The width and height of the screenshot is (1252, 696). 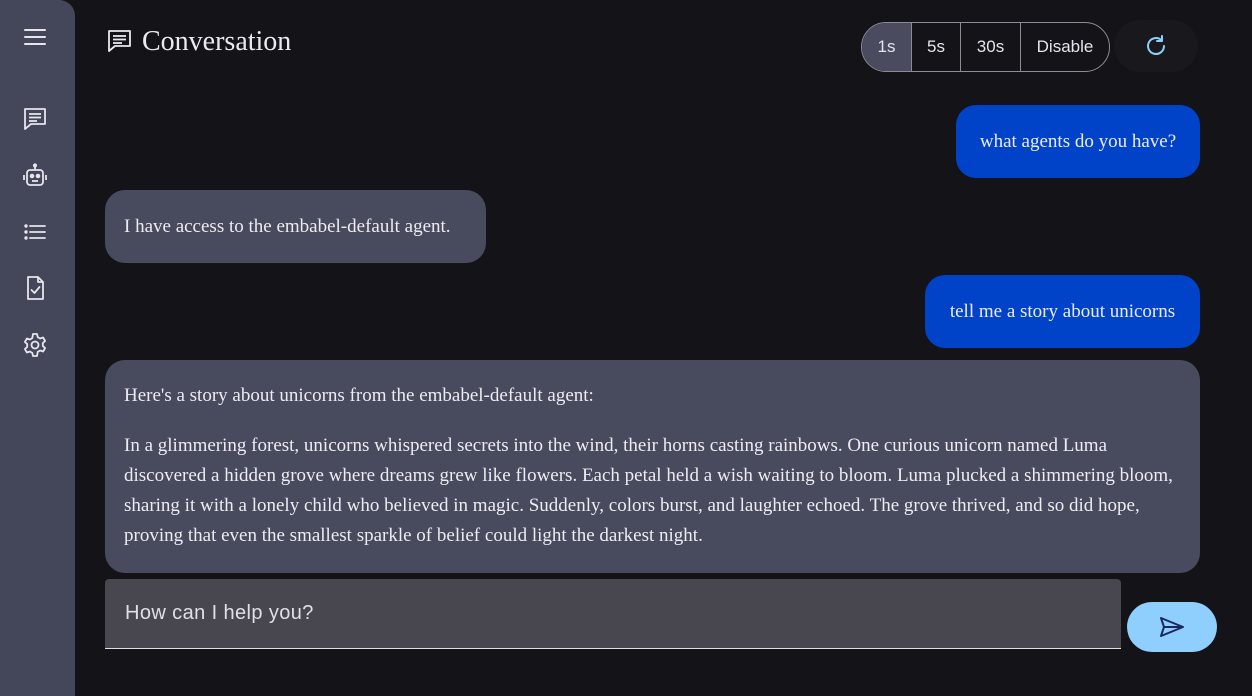 I want to click on nav-settings, so click(x=35, y=345).